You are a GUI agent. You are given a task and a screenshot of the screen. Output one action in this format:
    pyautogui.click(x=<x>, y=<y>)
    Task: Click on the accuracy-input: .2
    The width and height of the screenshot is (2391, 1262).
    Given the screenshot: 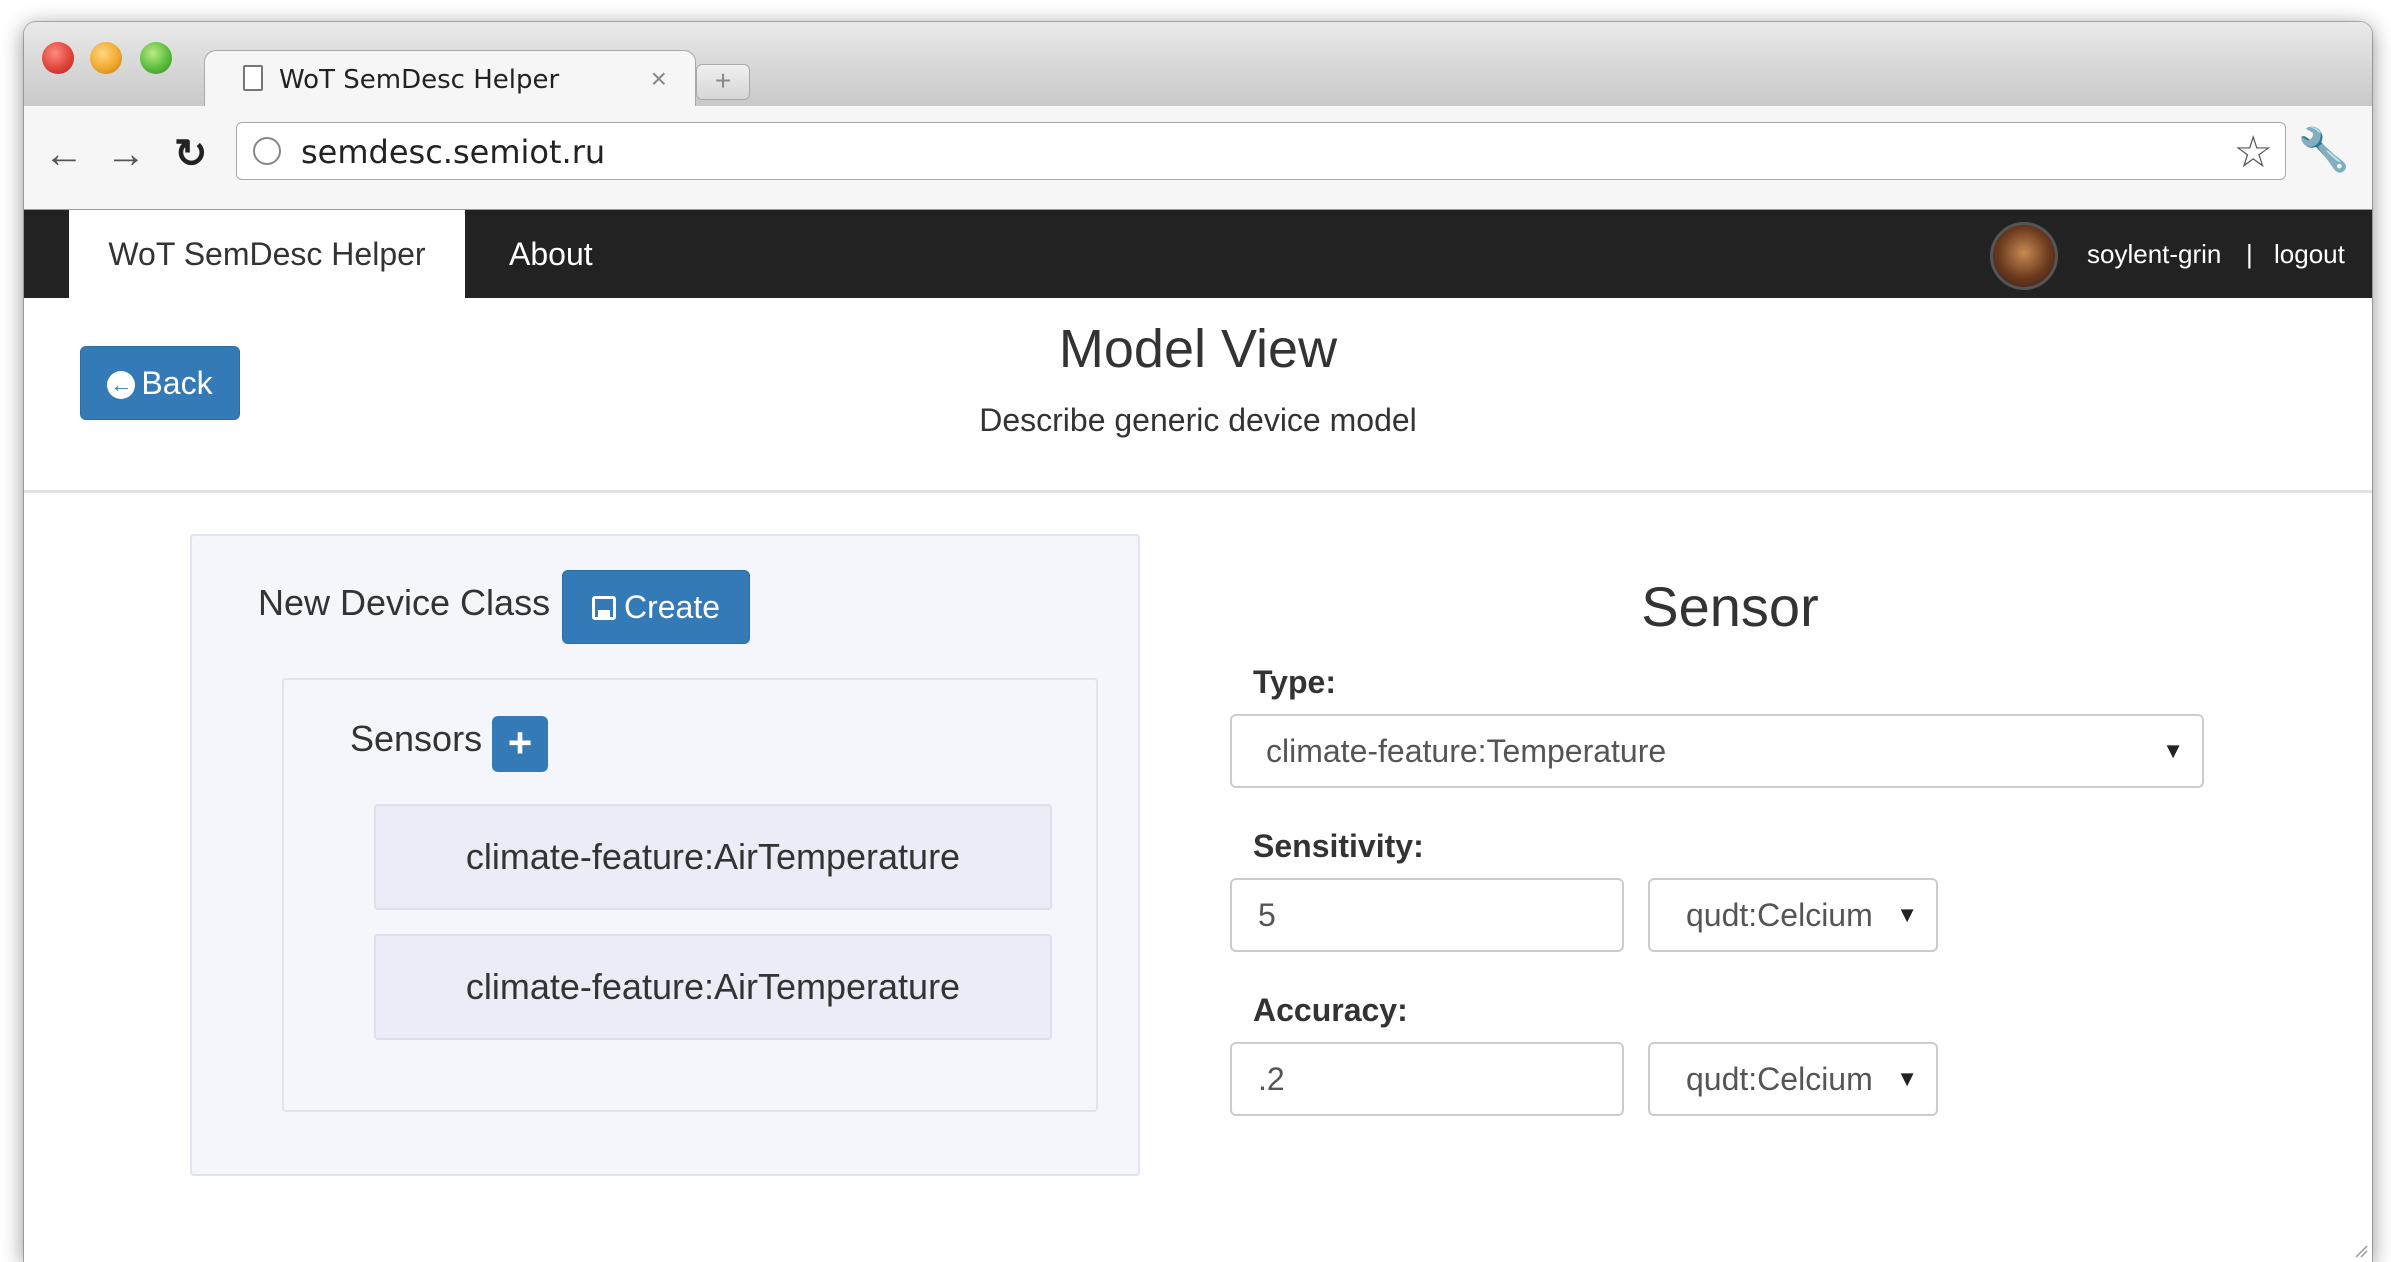 What is the action you would take?
    pyautogui.click(x=1427, y=1079)
    